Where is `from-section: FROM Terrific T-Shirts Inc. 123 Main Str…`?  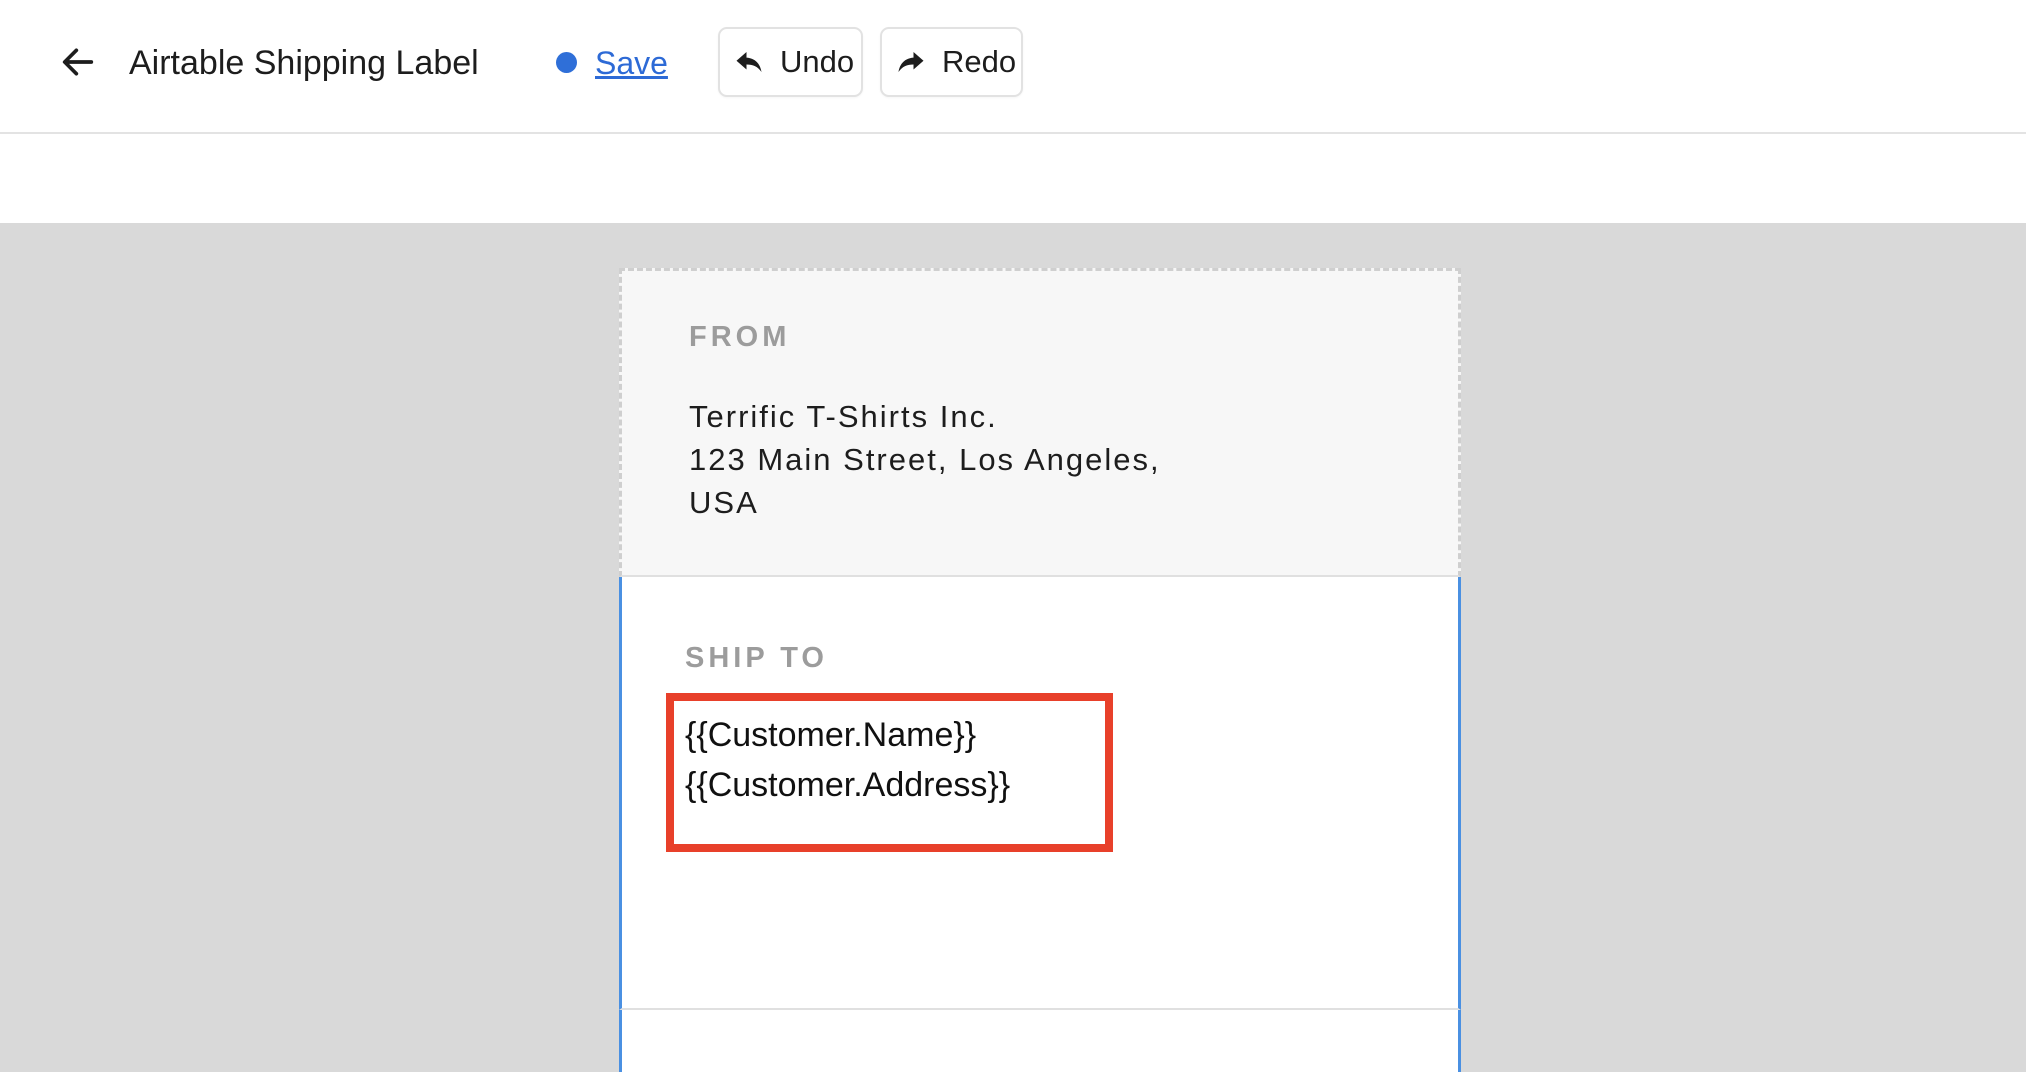 from-section: FROM Terrific T-Shirts Inc. 123 Main Str… is located at coordinates (1040, 422).